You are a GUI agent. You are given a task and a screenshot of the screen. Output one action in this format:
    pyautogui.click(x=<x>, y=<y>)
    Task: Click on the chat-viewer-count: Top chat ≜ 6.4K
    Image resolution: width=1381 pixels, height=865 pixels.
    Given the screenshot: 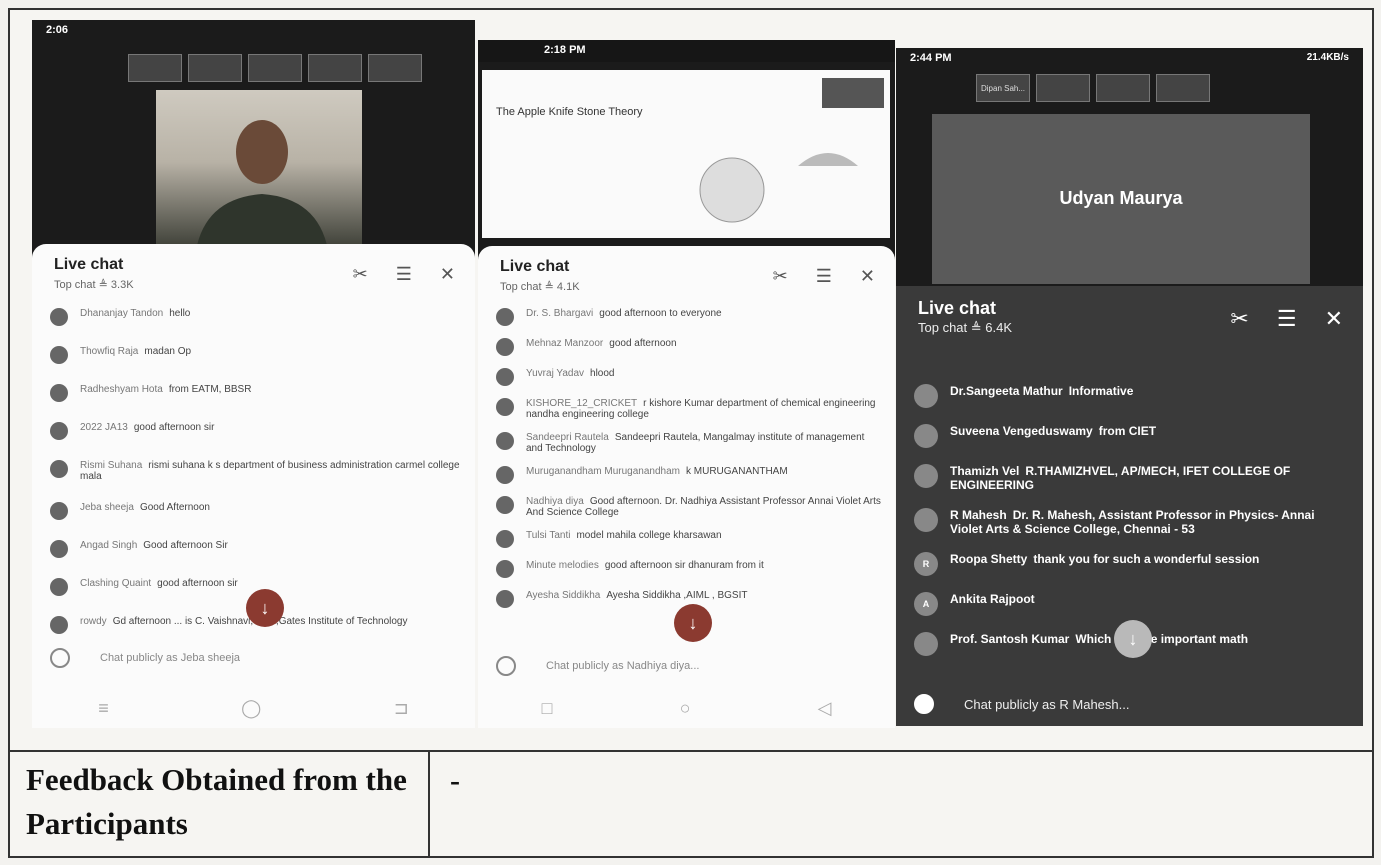 What is the action you would take?
    pyautogui.click(x=965, y=328)
    